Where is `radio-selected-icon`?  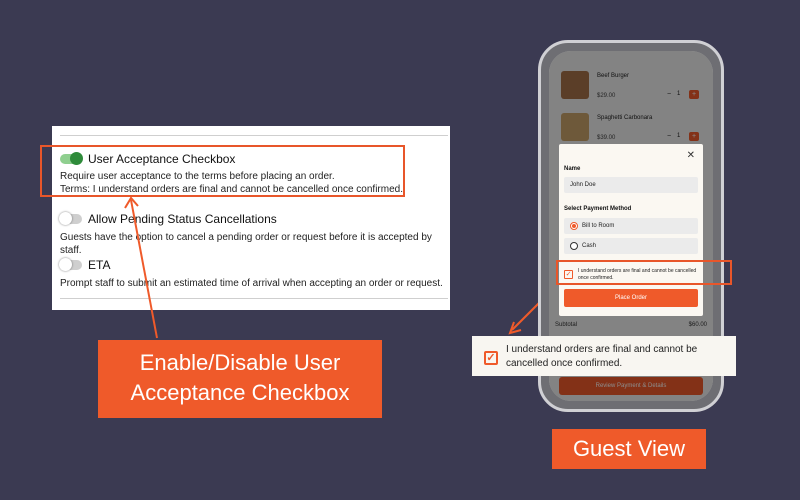 radio-selected-icon is located at coordinates (574, 226).